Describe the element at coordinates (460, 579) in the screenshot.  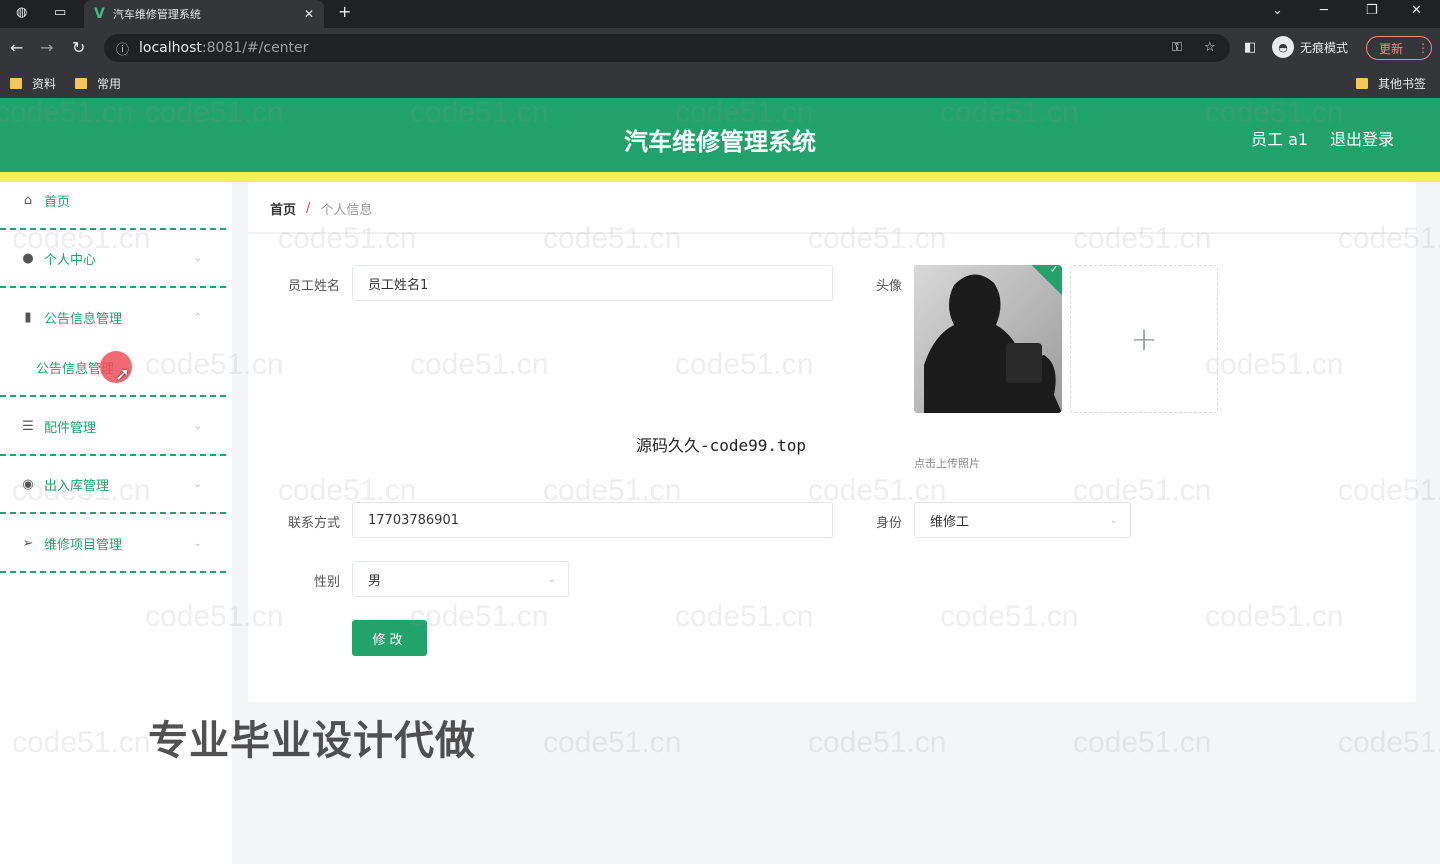
I see `gender-select: 男 ⌄` at that location.